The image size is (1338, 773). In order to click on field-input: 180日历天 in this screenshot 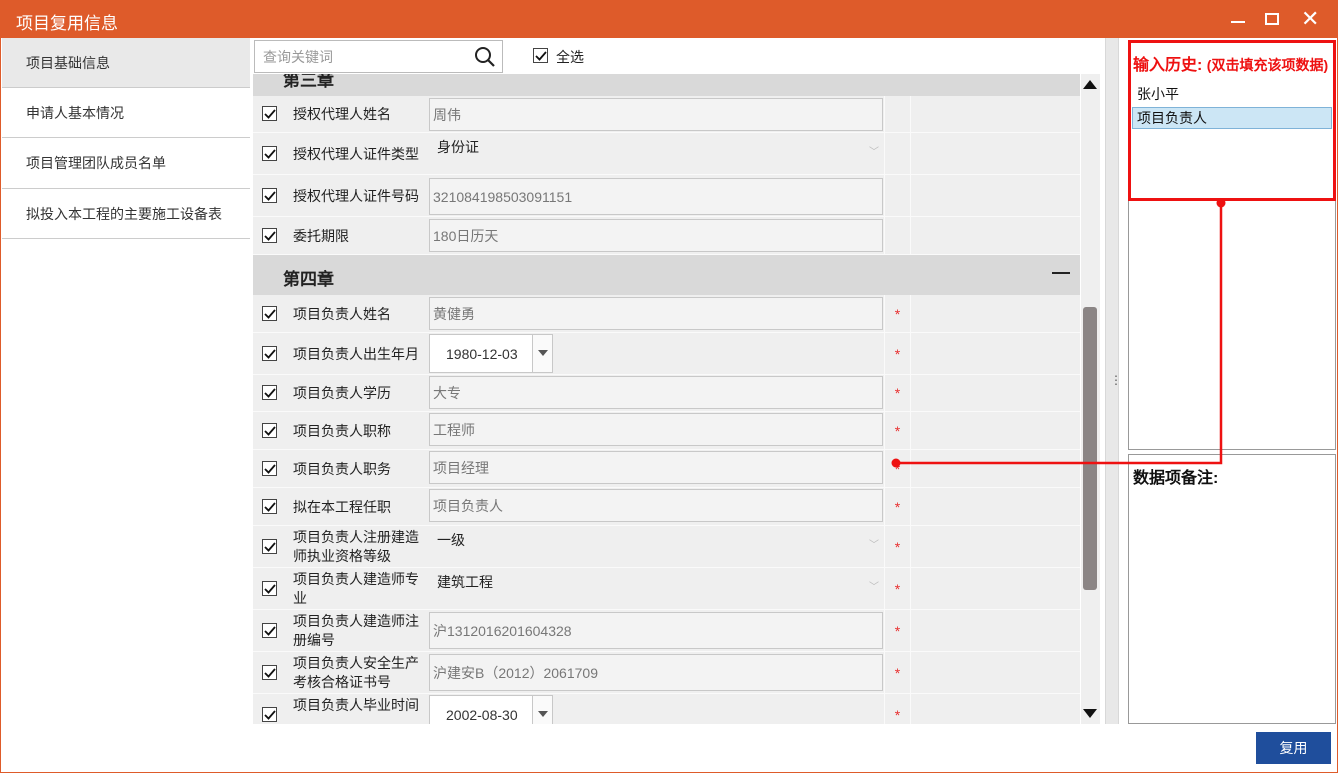, I will do `click(656, 235)`.